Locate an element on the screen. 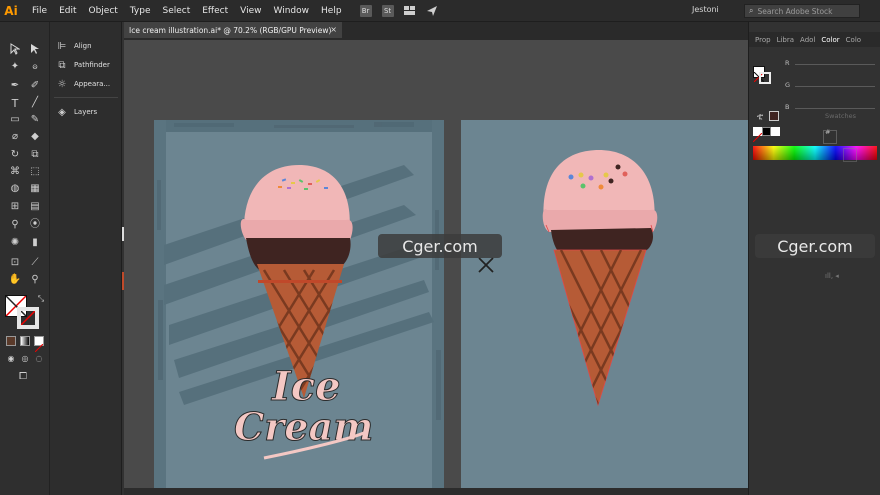 Image resolution: width=880 pixels, height=495 pixels. draw-behind-icon: ◎ is located at coordinates (25, 359).